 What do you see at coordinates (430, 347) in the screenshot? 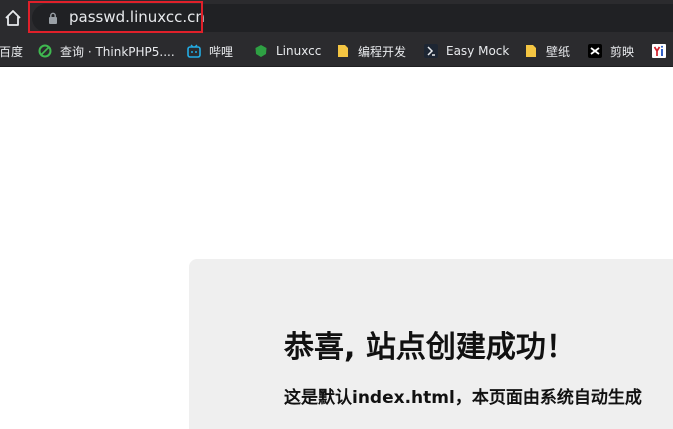
I see `page-title: 恭喜, 站点创建成功！` at bounding box center [430, 347].